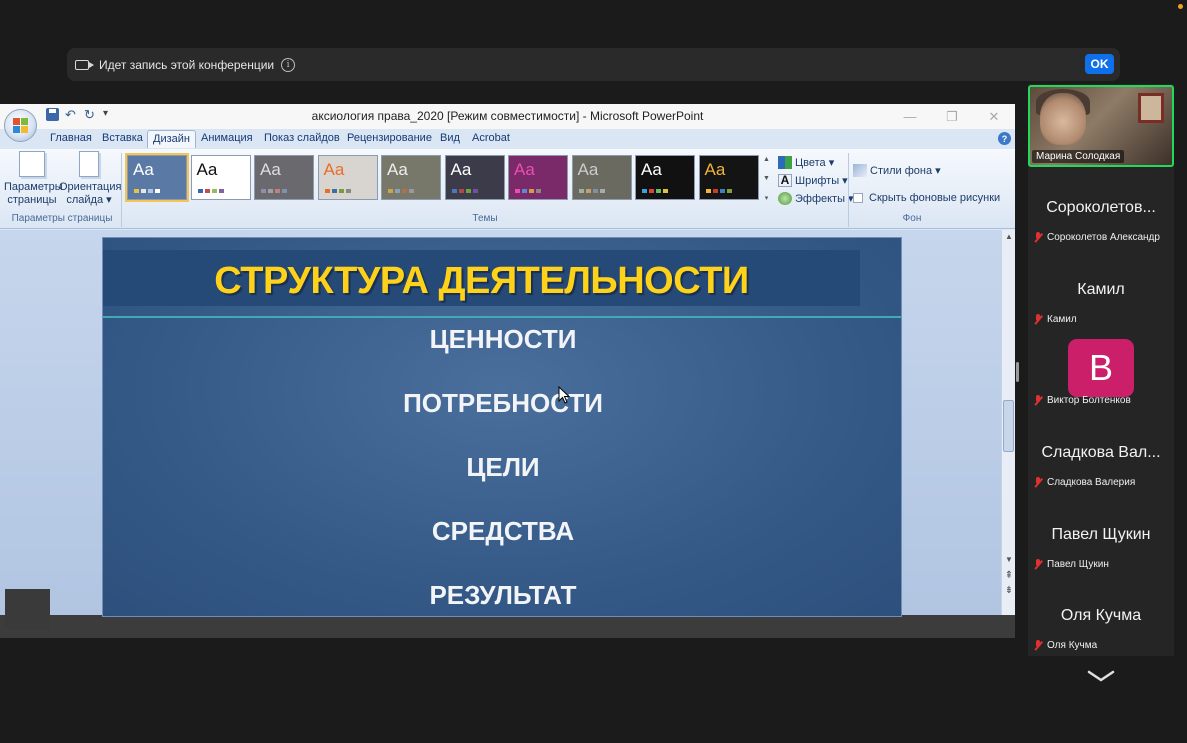 This screenshot has height=743, width=1187. What do you see at coordinates (815, 163) in the screenshot?
I see `colors-label: Цвета ▾` at bounding box center [815, 163].